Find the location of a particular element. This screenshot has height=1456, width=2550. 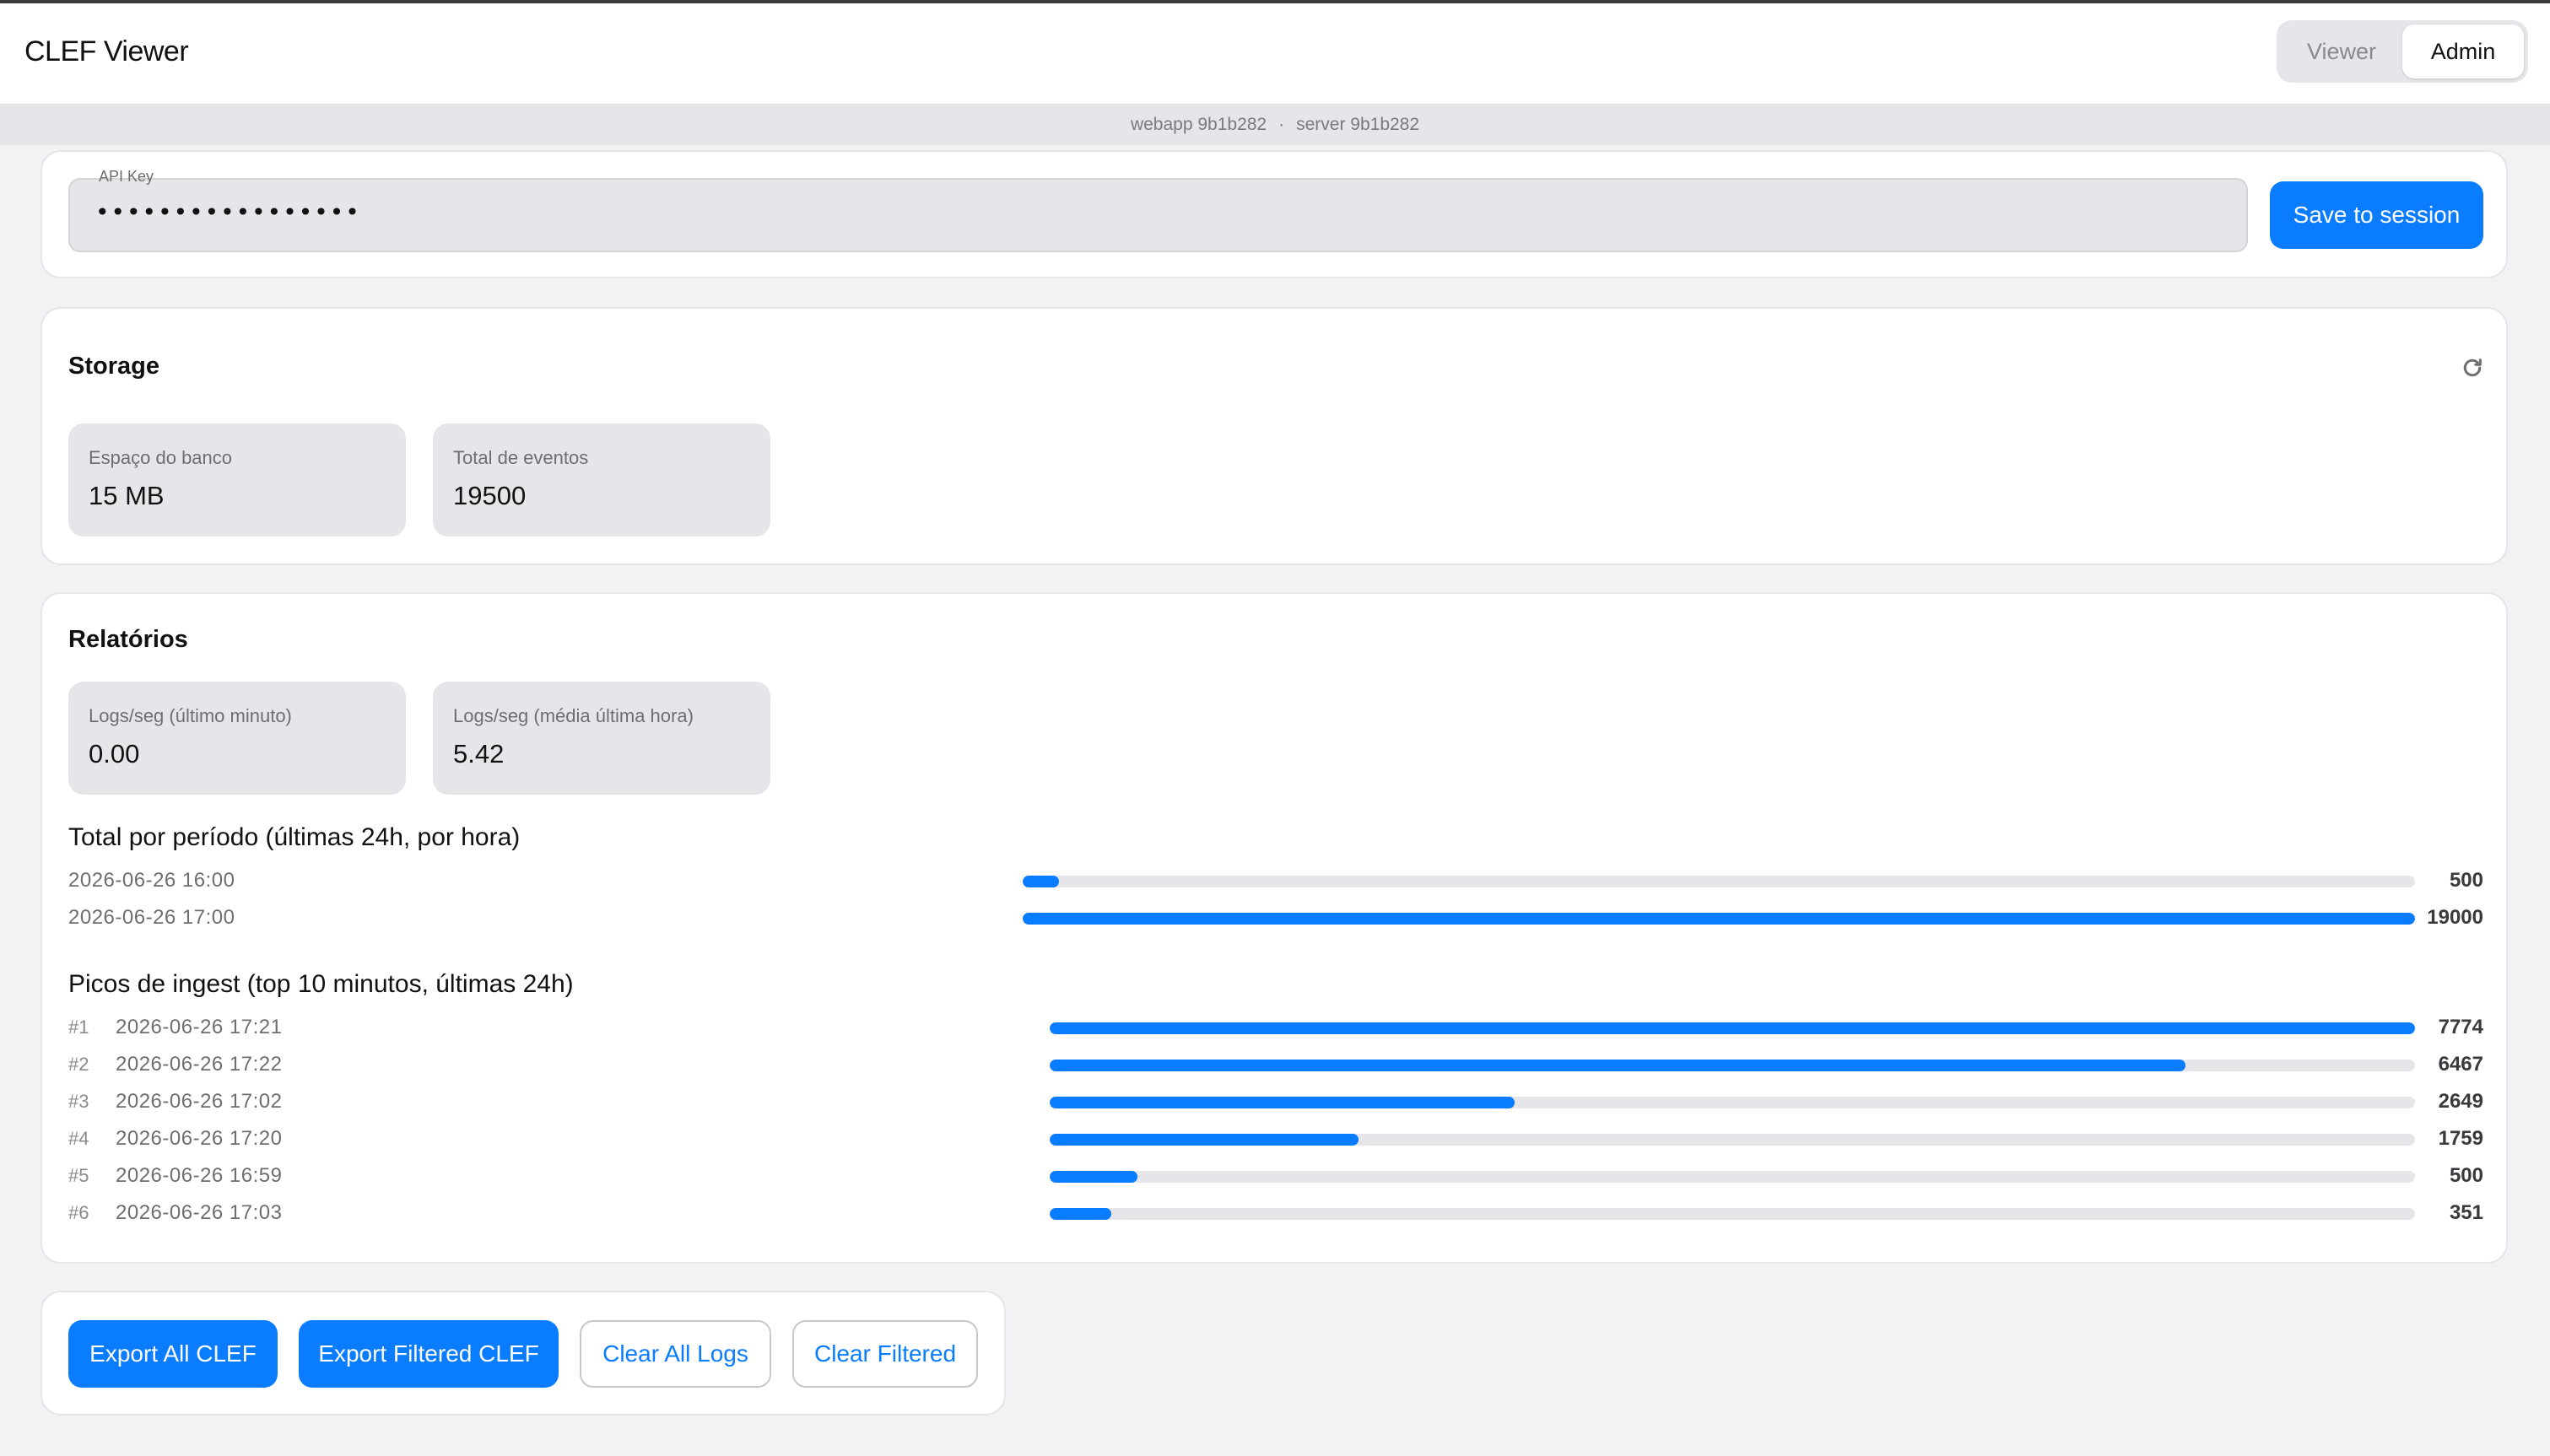

peak-row: #4 2026-06-26 17:20 1759 is located at coordinates (1275, 1138).